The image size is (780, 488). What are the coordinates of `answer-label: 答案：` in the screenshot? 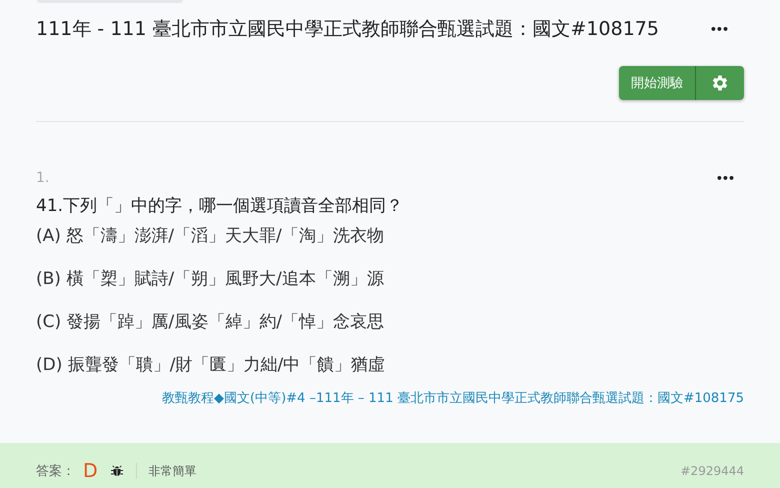 It's located at (55, 471).